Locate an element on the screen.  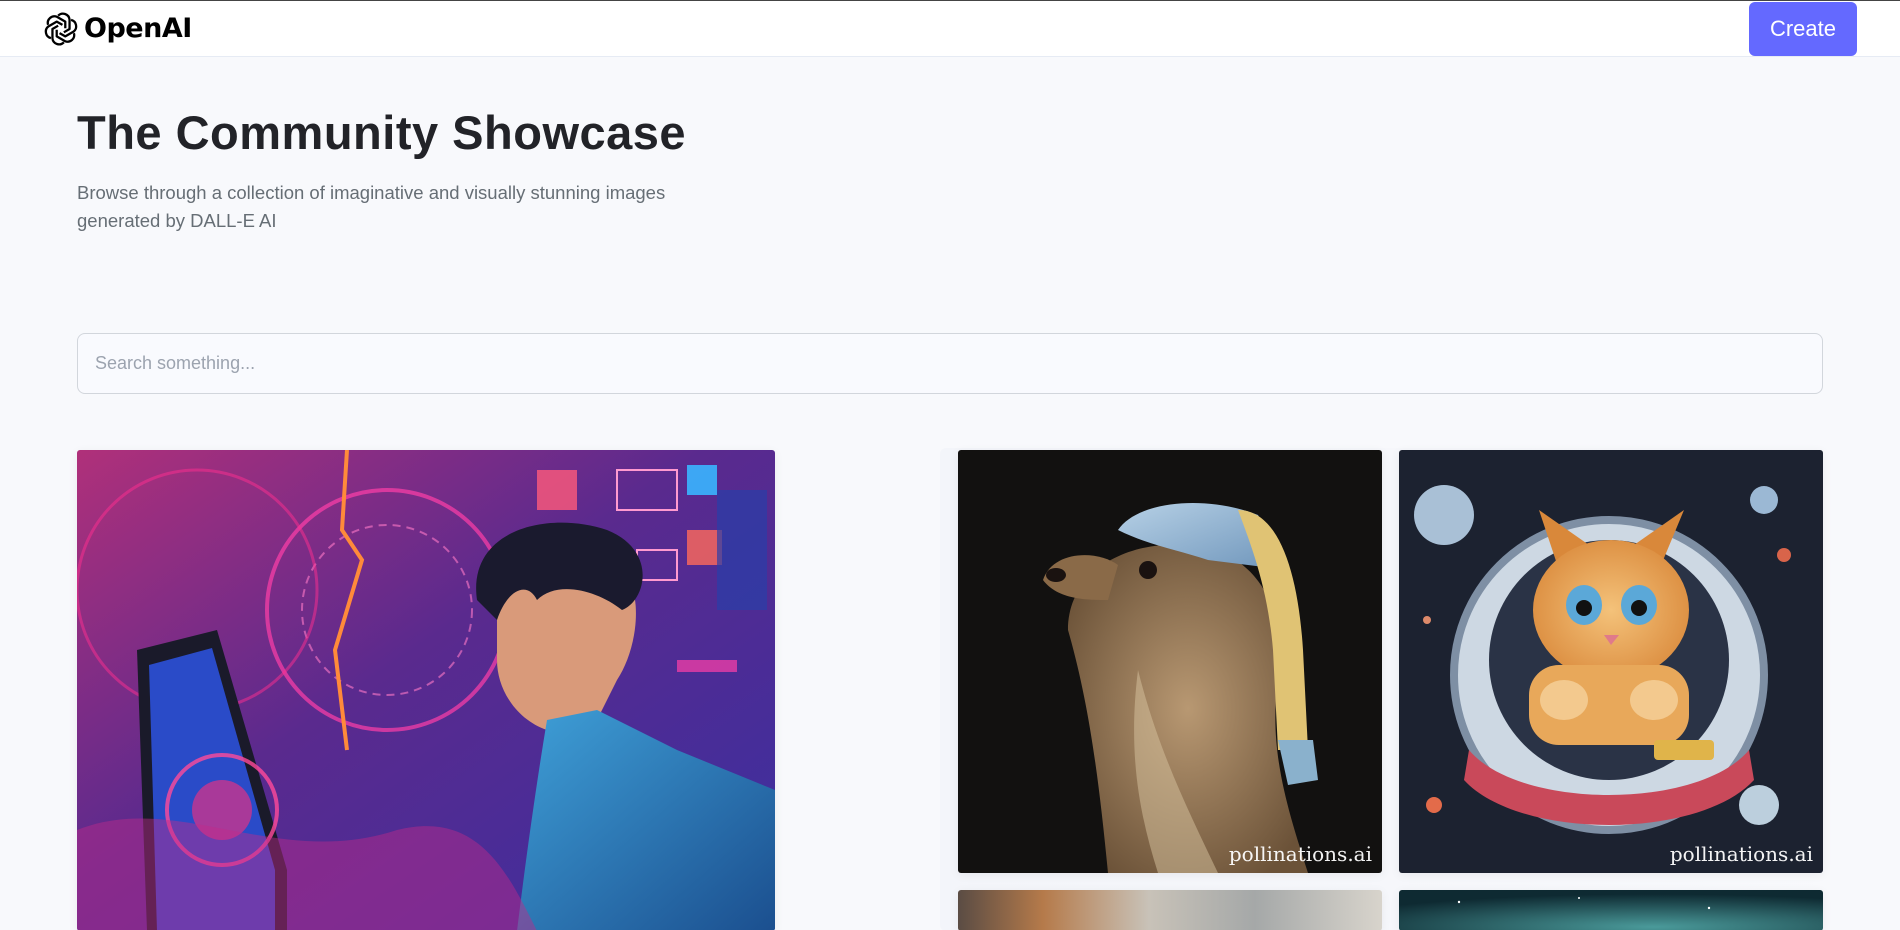
otter-image is located at coordinates (1170, 661).